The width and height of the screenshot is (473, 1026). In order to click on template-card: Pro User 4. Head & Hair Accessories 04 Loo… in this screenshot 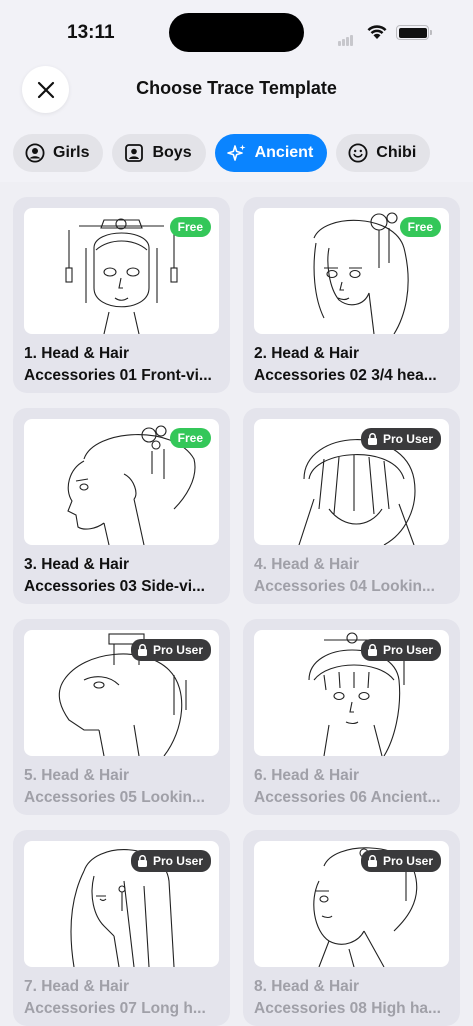, I will do `click(351, 506)`.